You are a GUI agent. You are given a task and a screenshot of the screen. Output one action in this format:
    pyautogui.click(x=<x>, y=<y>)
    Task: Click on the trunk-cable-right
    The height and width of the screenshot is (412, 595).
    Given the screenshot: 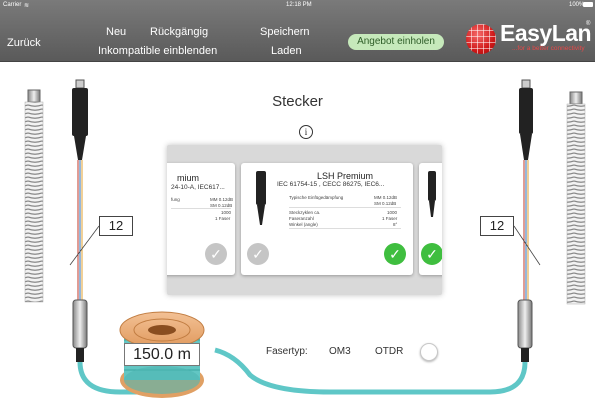 What is the action you would take?
    pyautogui.click(x=371, y=371)
    